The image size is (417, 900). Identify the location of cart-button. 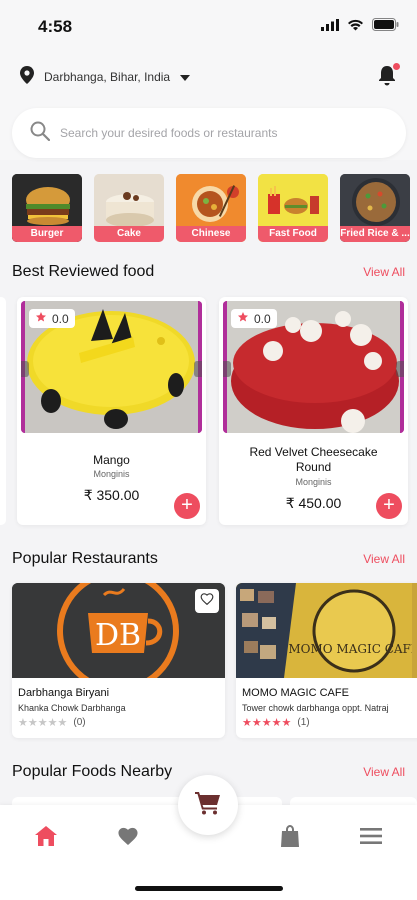
(208, 805).